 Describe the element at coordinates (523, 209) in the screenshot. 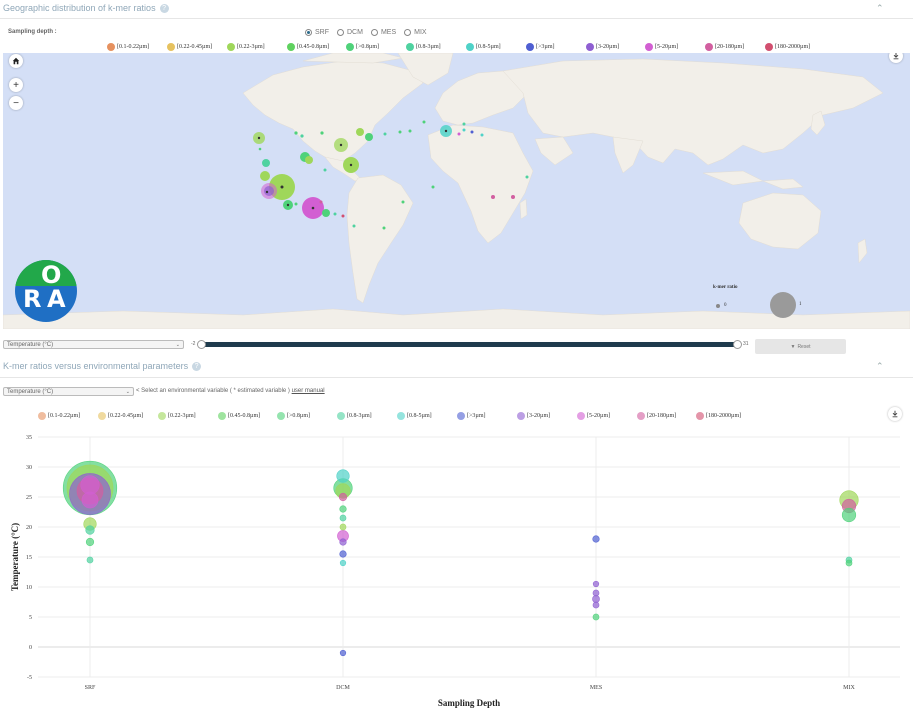

I see `madagascar` at that location.